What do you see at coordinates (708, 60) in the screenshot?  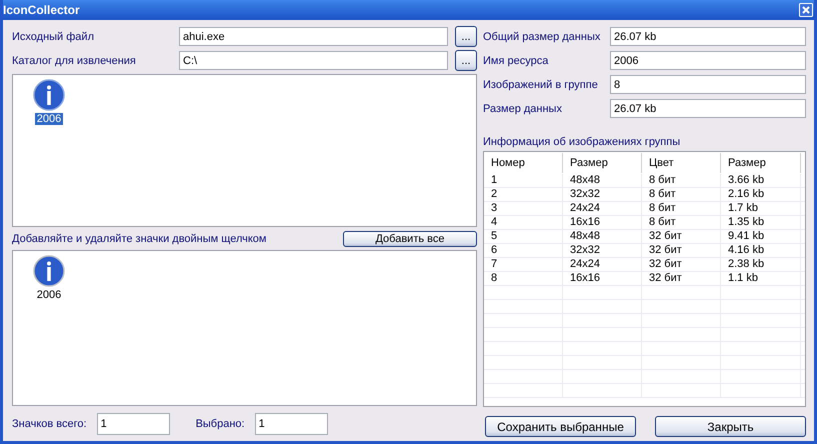 I see `input-field: 2006` at bounding box center [708, 60].